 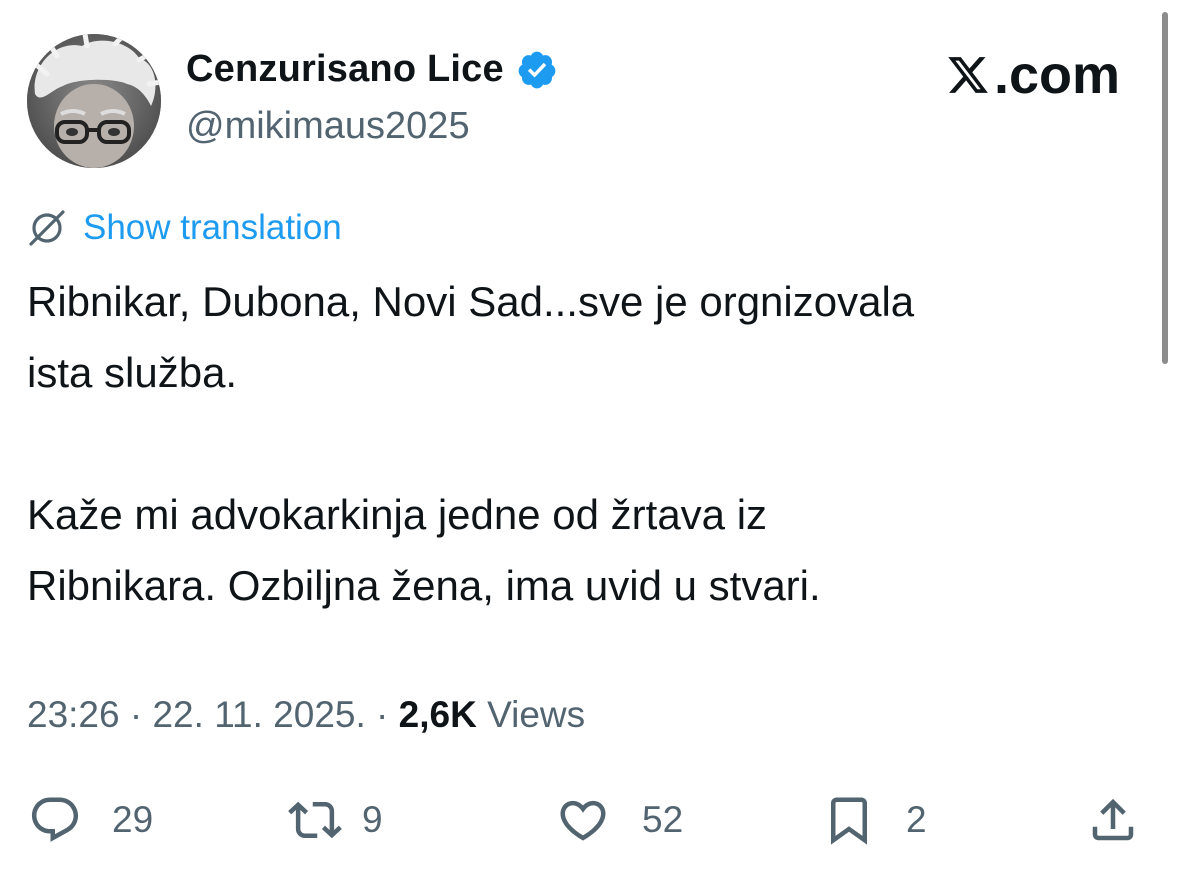 I want to click on show-translation-button: Show translation, so click(x=184, y=228).